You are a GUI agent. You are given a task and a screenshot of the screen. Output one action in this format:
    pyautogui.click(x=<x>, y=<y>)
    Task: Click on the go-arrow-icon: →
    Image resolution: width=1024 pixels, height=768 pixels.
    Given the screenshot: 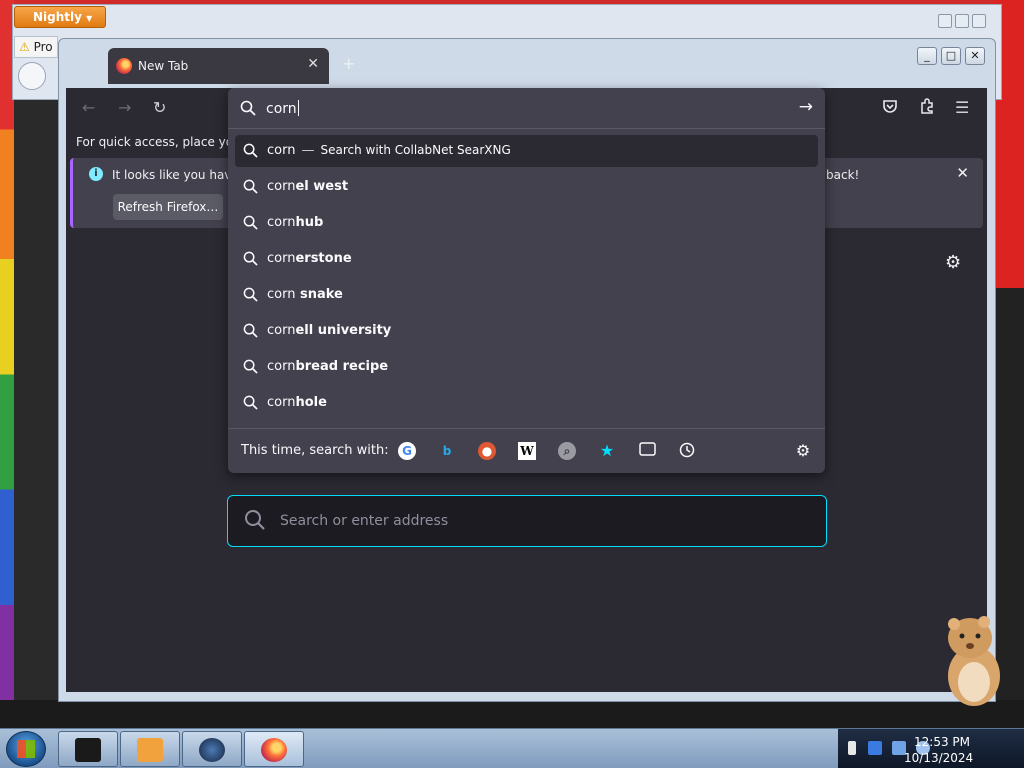 What is the action you would take?
    pyautogui.click(x=806, y=107)
    